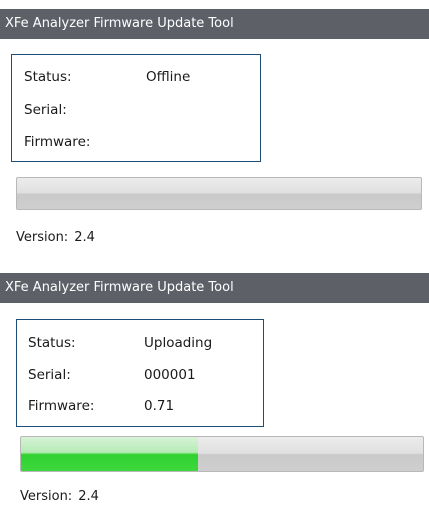 This screenshot has width=429, height=510. I want to click on status-value: Uploading, so click(178, 343).